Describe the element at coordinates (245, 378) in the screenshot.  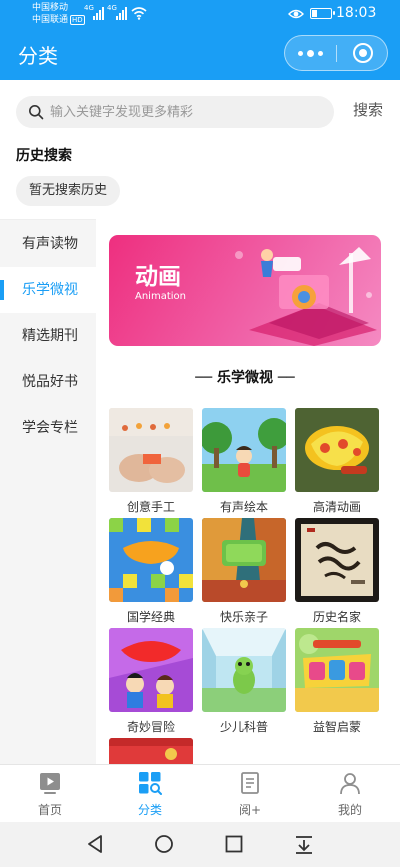
I see `section-title: ── 乐学微视 ──` at that location.